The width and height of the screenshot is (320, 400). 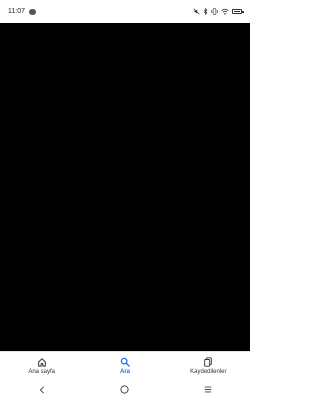 I want to click on back-icon, so click(x=41, y=389).